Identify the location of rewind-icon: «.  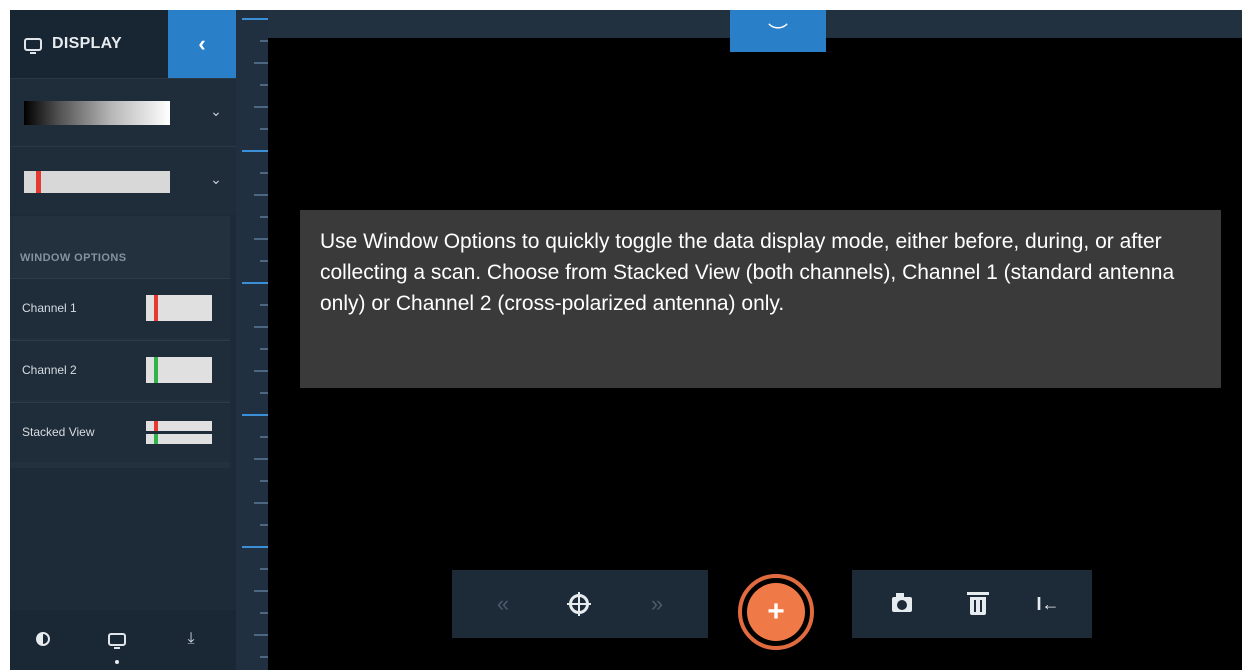
(503, 604).